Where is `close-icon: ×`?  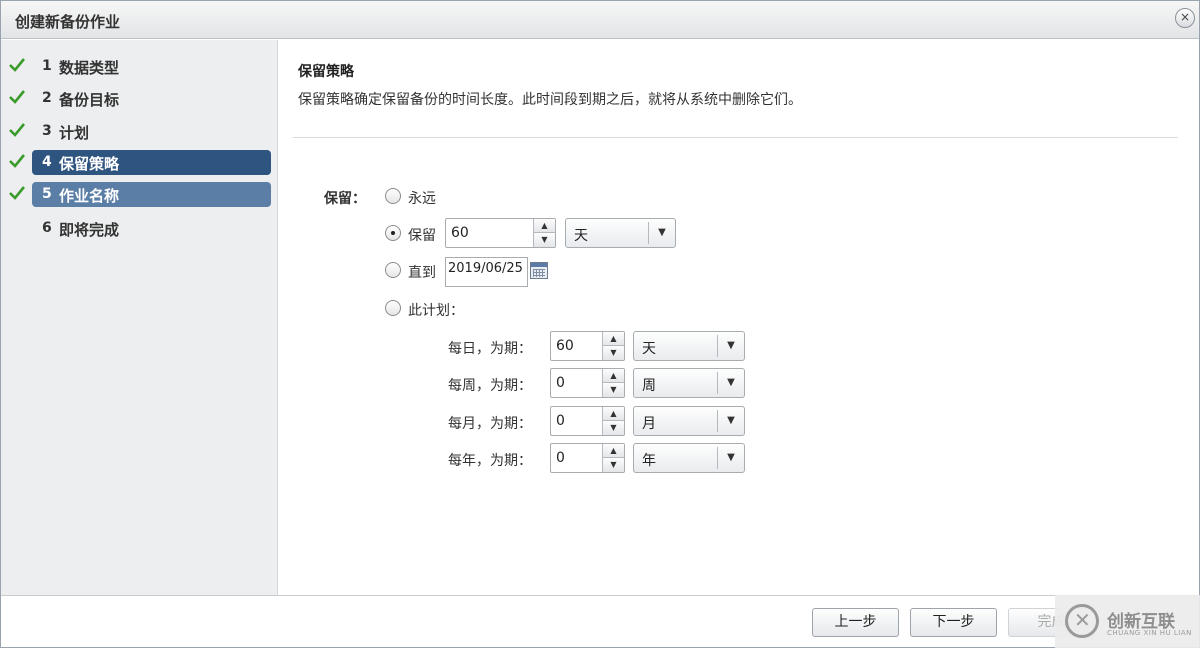 close-icon: × is located at coordinates (1185, 18).